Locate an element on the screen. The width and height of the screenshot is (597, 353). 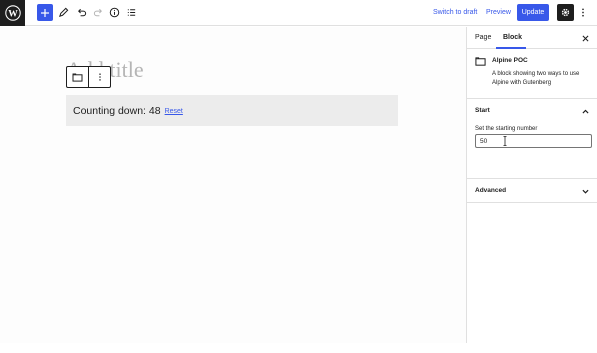
plus-icon is located at coordinates (45, 12).